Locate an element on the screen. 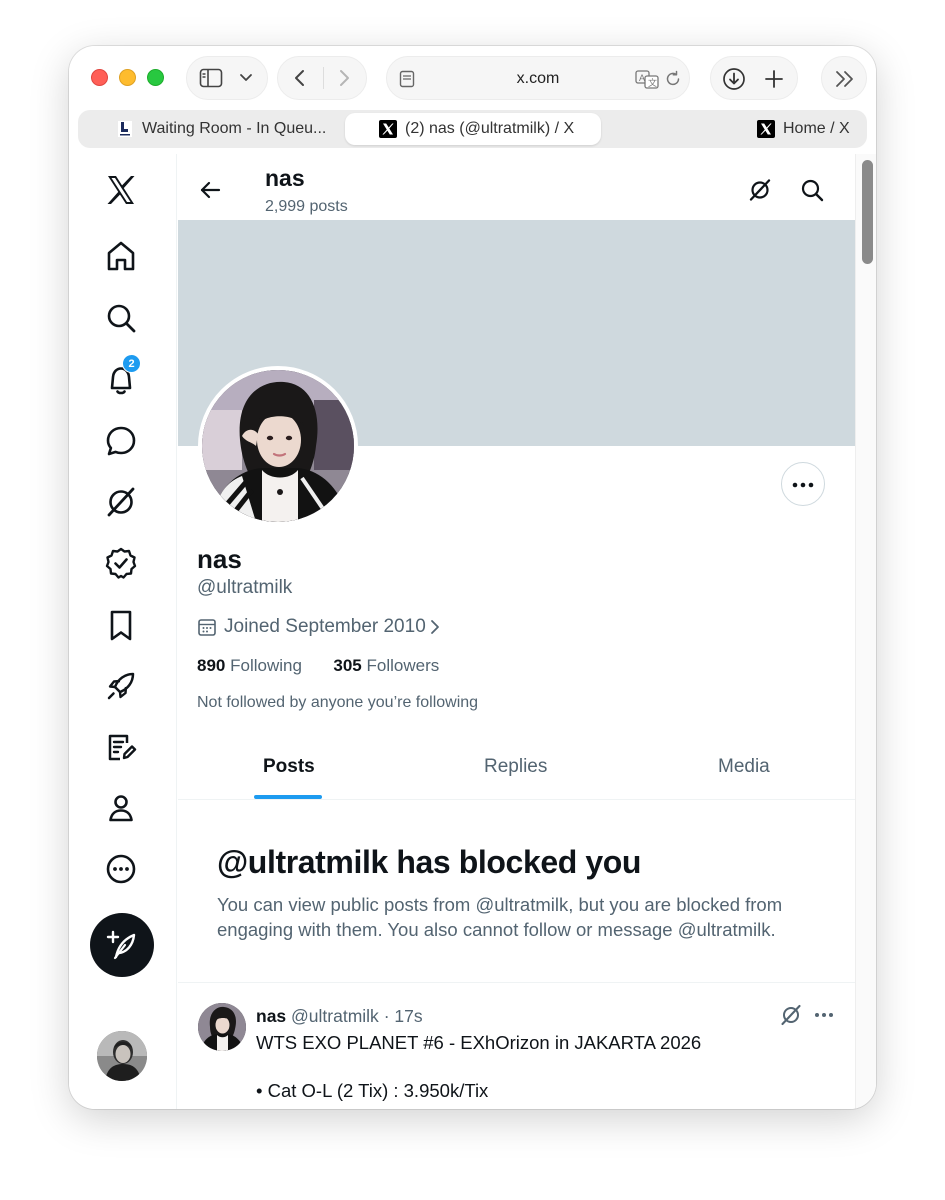  tab-posts: Posts is located at coordinates (289, 767).